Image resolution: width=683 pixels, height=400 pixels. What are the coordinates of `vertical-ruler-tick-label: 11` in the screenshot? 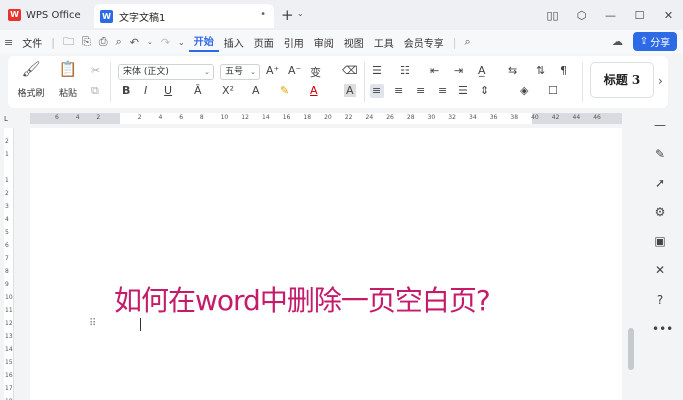 It's located at (9, 310).